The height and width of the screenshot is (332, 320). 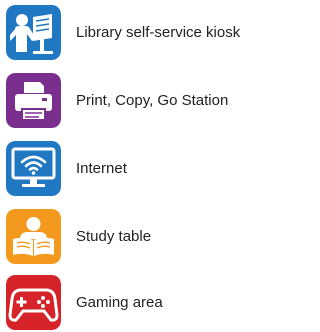 I want to click on legend-label-print-station: Print, Copy, Go Station, so click(x=152, y=100).